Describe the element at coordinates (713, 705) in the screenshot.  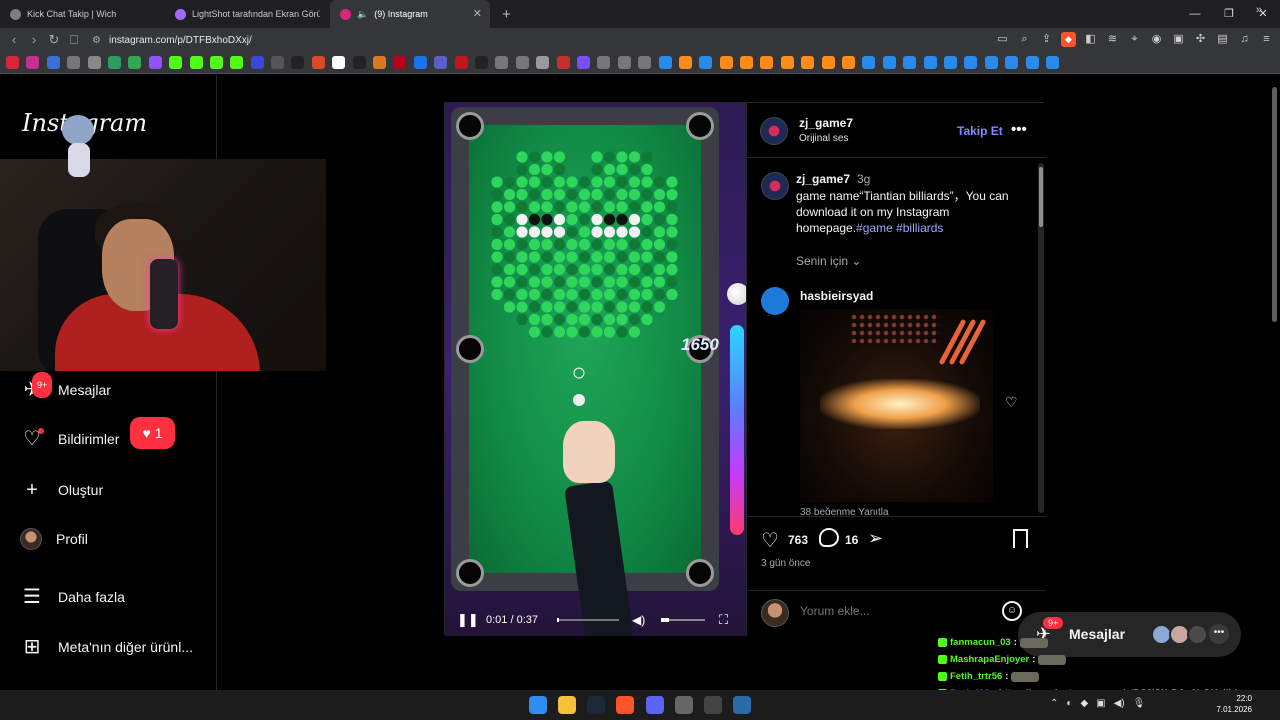
I see `obs-icon` at that location.